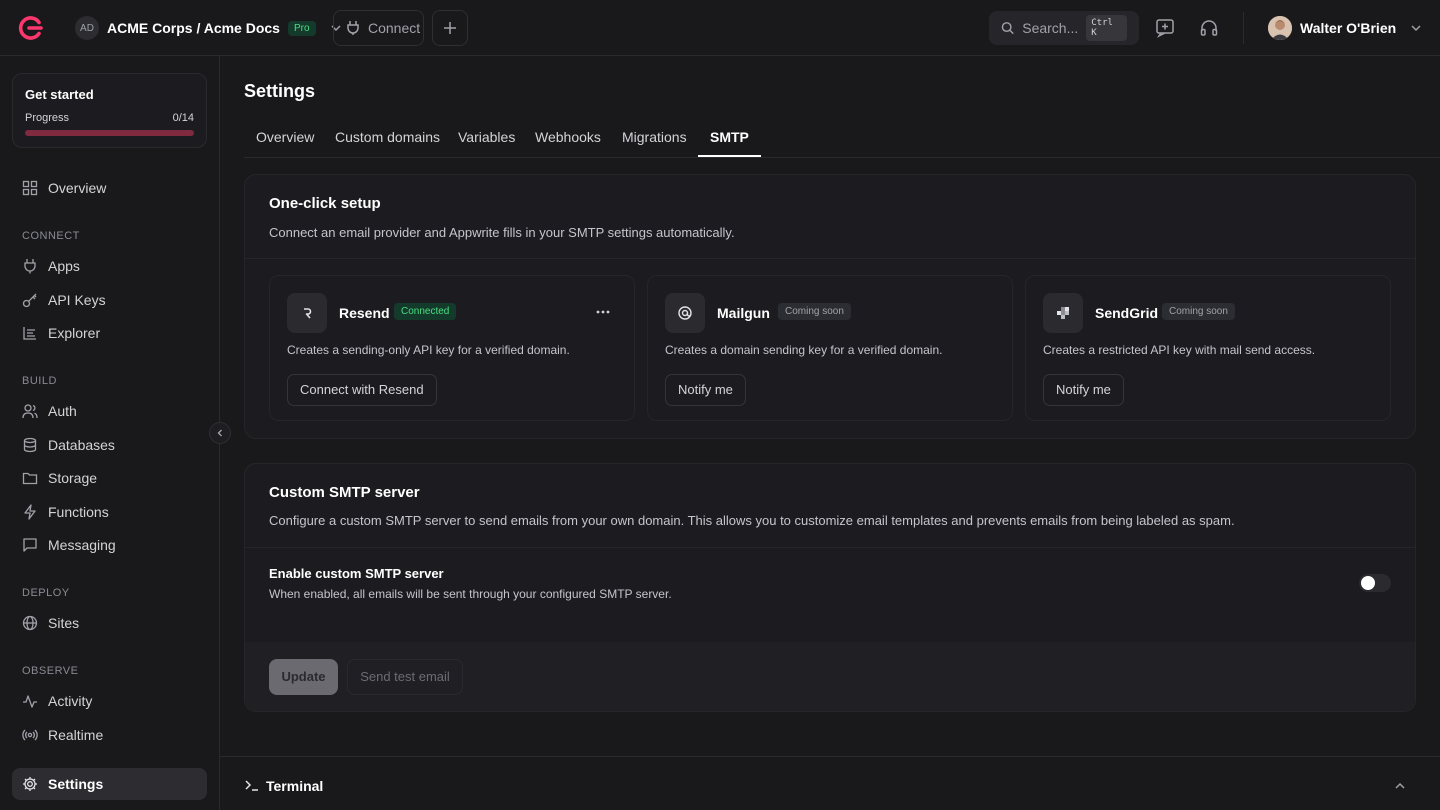  I want to click on headphones-icon, so click(1209, 28).